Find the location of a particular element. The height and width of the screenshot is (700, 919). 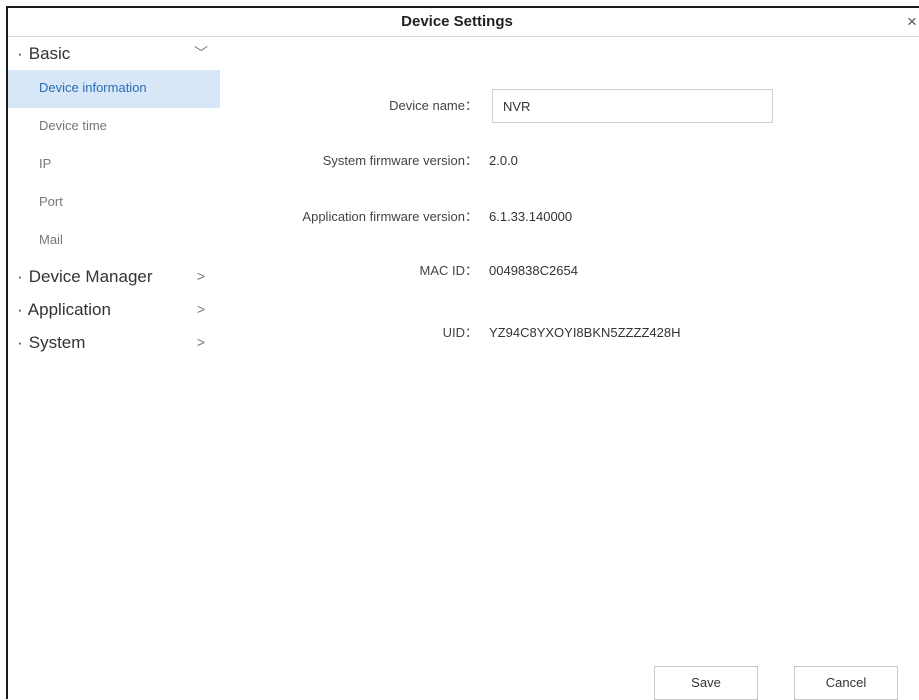

sidebar-group-label: Basic is located at coordinates (49, 53).